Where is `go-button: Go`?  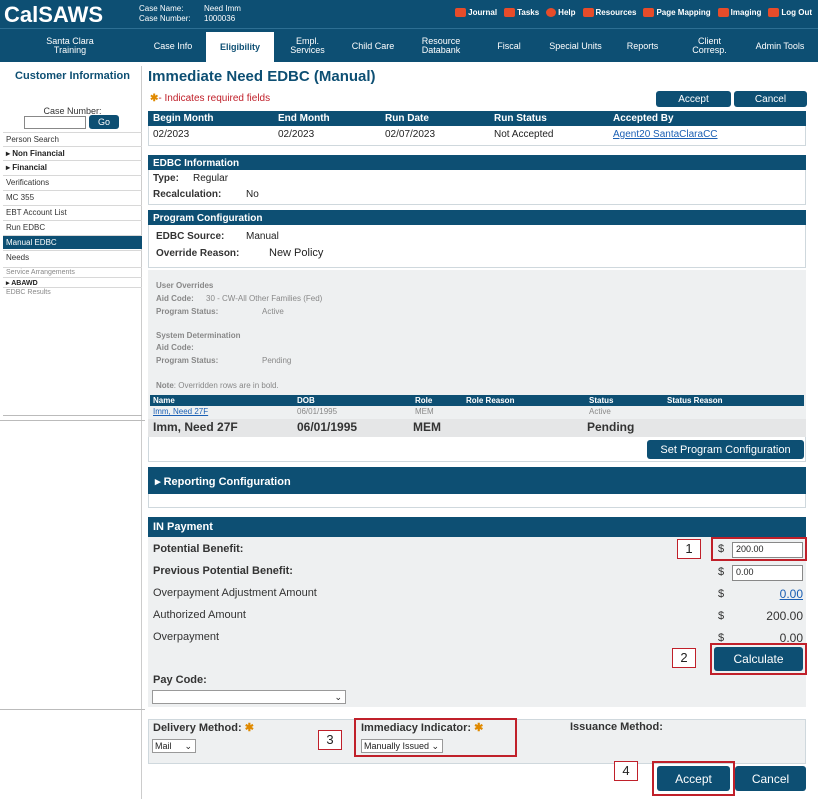 go-button: Go is located at coordinates (104, 122).